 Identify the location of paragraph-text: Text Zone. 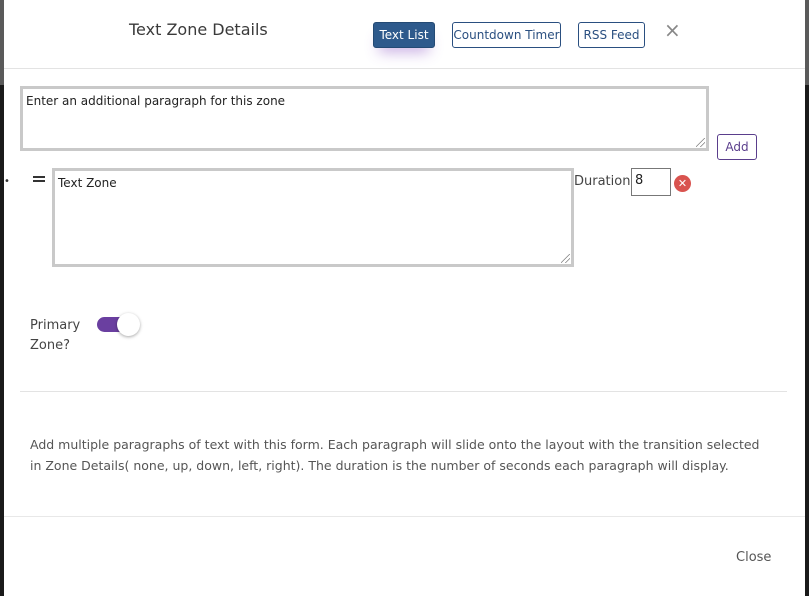
(87, 183).